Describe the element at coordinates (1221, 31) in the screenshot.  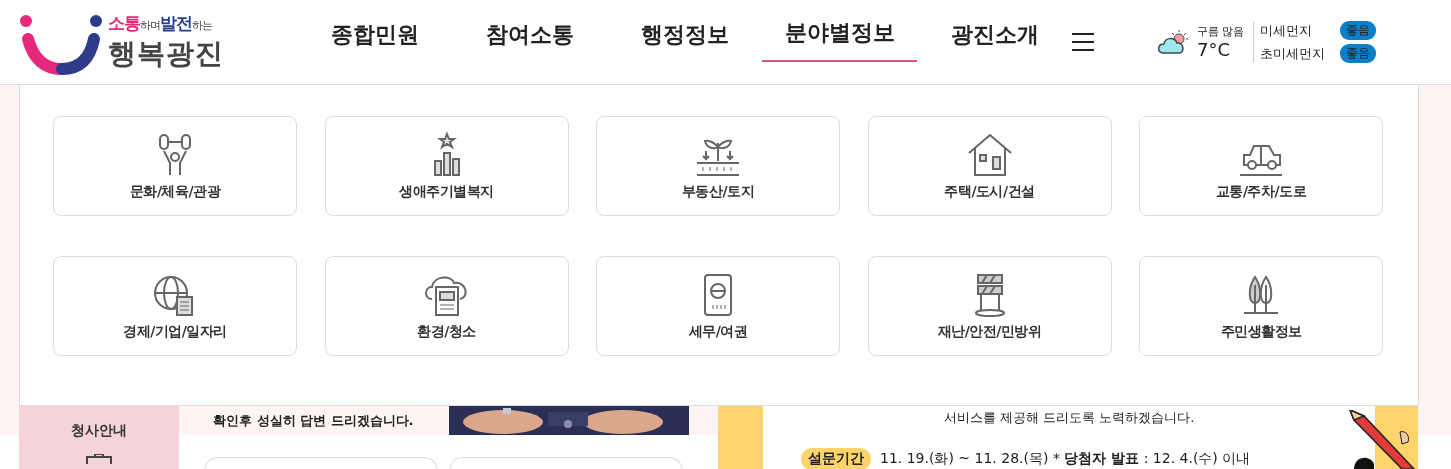
I see `weather-condition: 구름 많음` at that location.